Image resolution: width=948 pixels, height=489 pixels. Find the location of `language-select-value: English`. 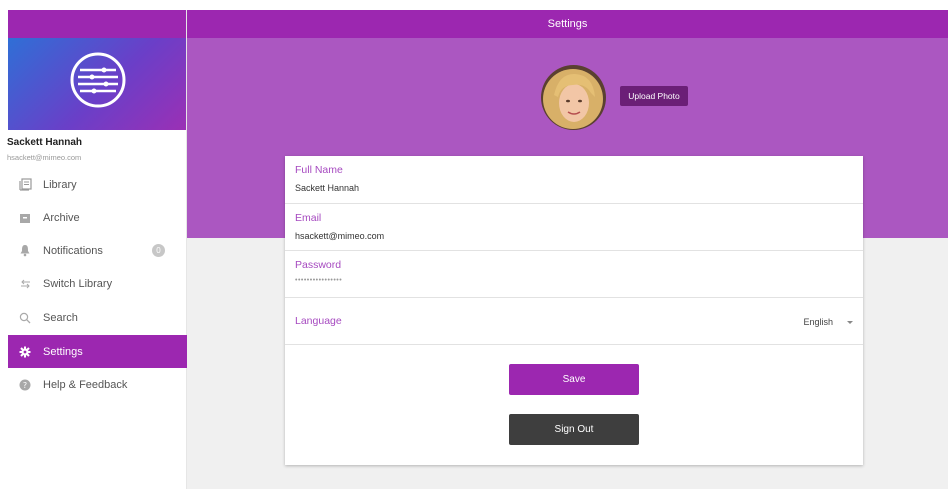

language-select-value: English is located at coordinates (818, 322).